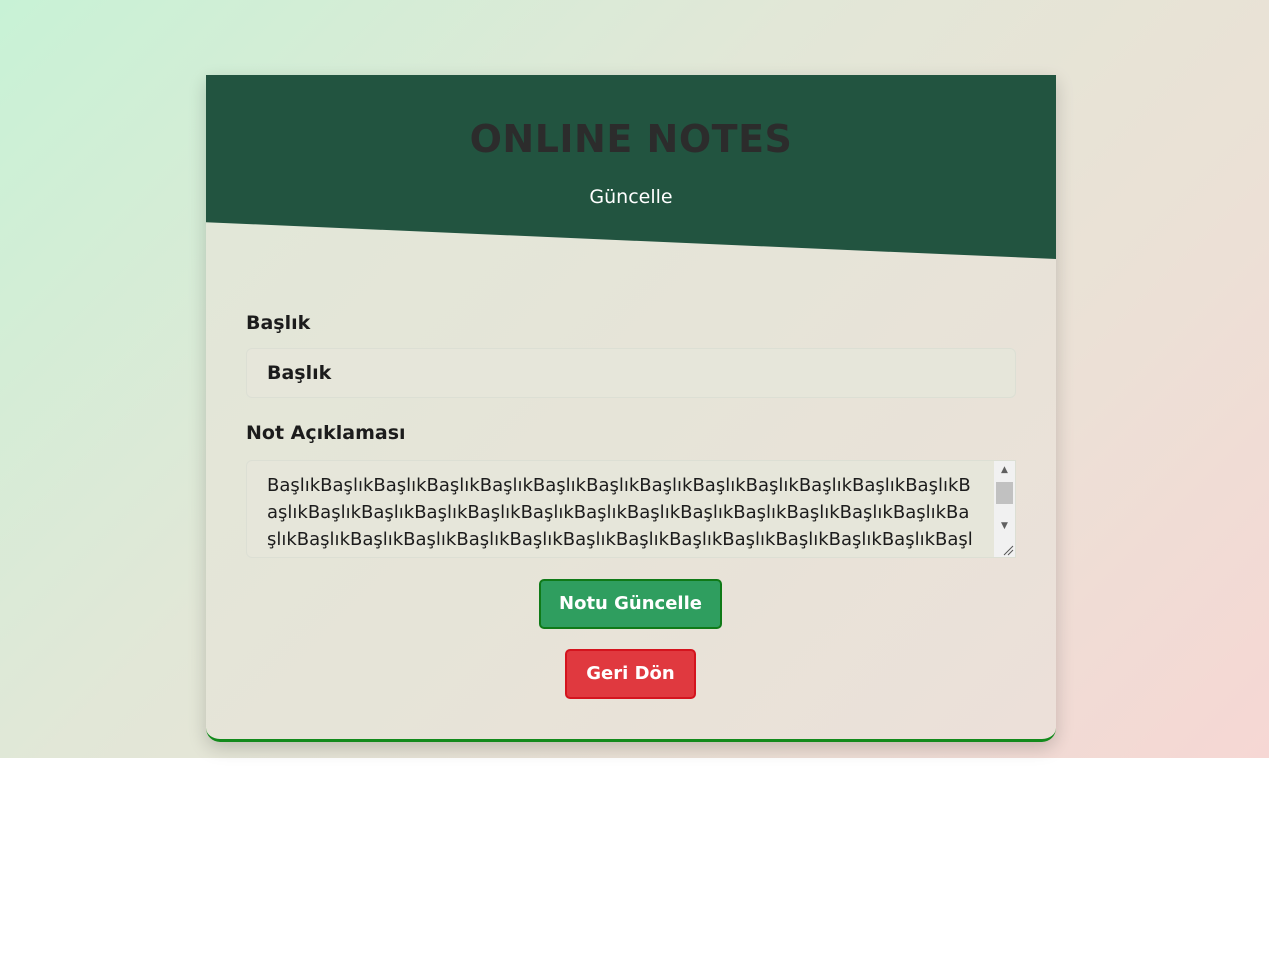 Image resolution: width=1269 pixels, height=966 pixels. Describe the element at coordinates (631, 373) in the screenshot. I see `title-input` at that location.